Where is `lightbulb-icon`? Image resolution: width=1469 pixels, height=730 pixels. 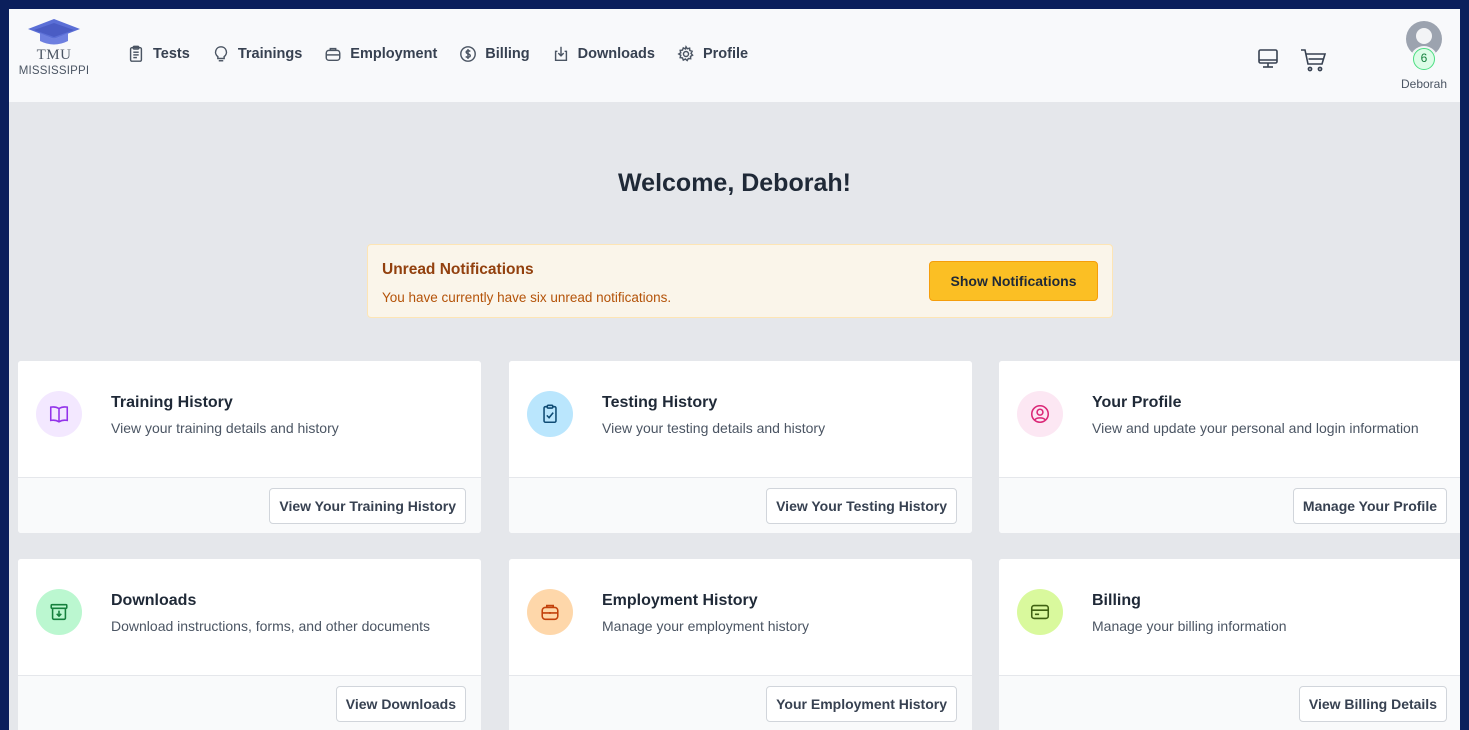
lightbulb-icon is located at coordinates (220, 54).